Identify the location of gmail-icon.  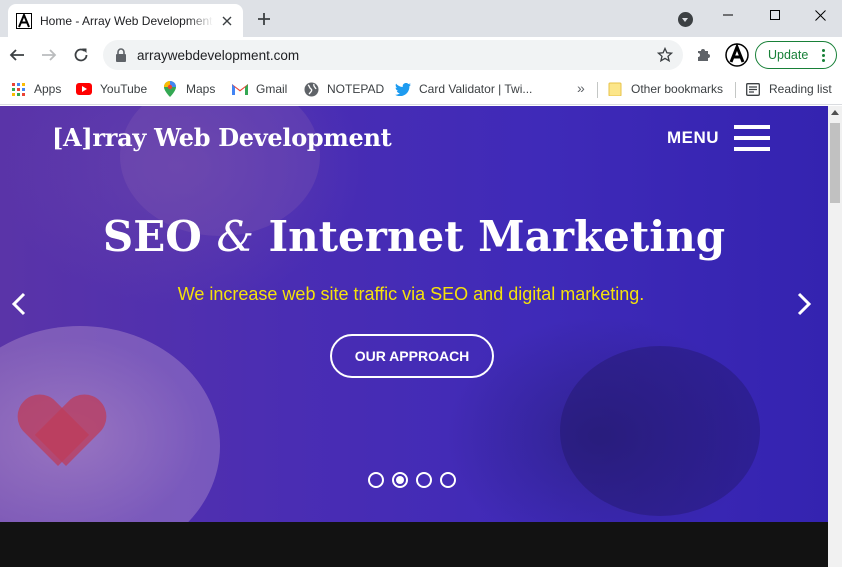
(240, 89).